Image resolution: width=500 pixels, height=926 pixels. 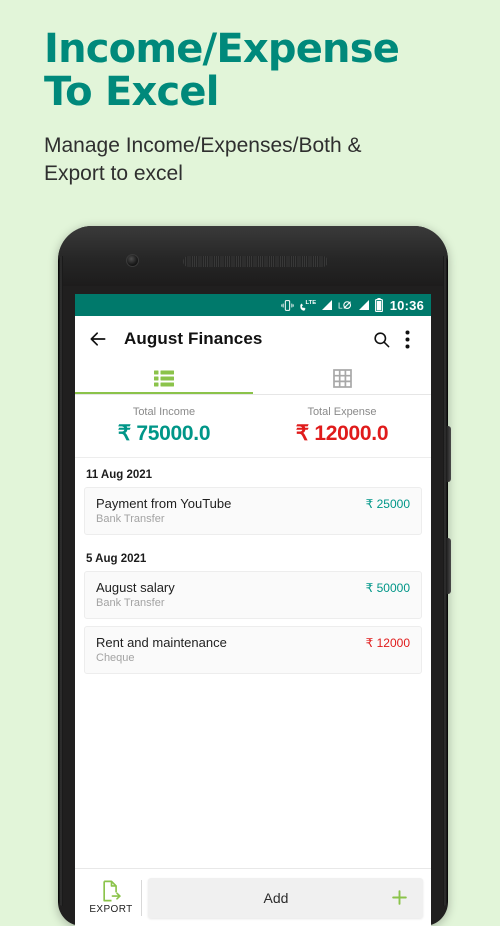 What do you see at coordinates (253, 305) in the screenshot?
I see `status-bar: LTE L 10:36` at bounding box center [253, 305].